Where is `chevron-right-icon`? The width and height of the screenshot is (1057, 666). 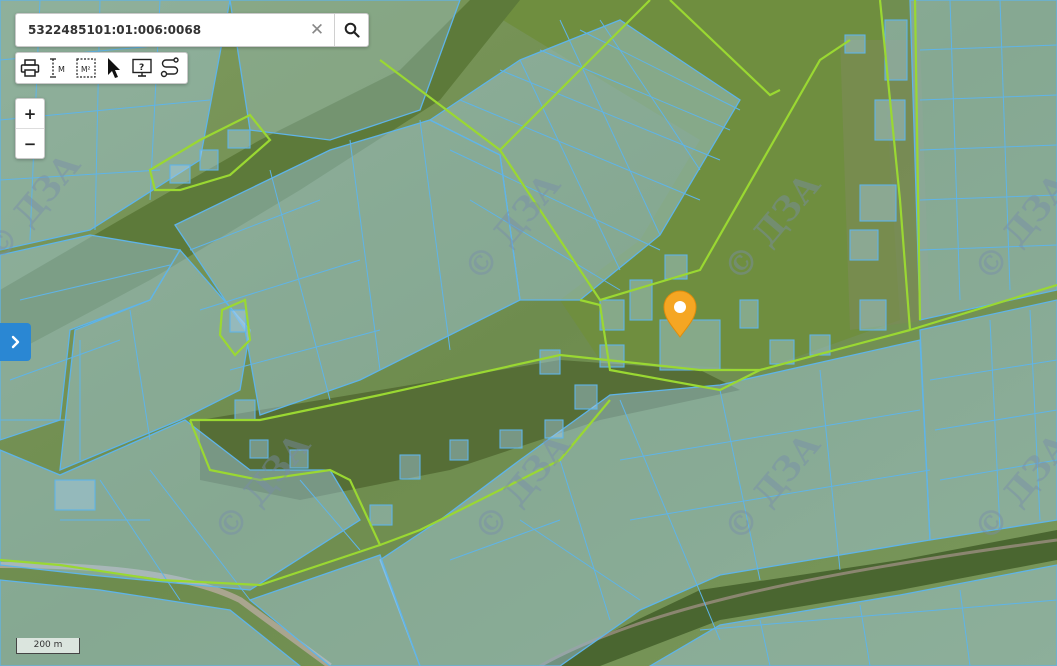
chevron-right-icon is located at coordinates (15, 342).